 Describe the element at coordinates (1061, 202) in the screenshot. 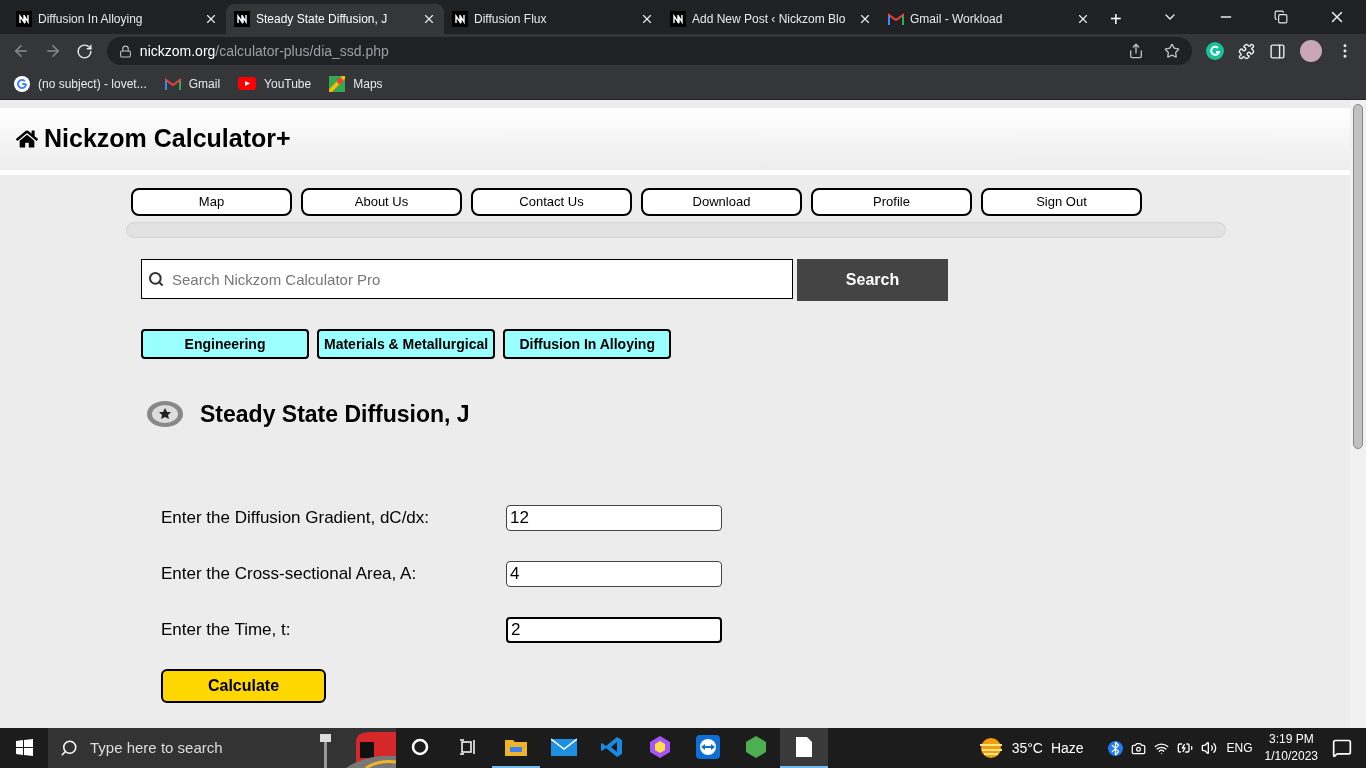

I see `nav-button: Sign Out` at that location.